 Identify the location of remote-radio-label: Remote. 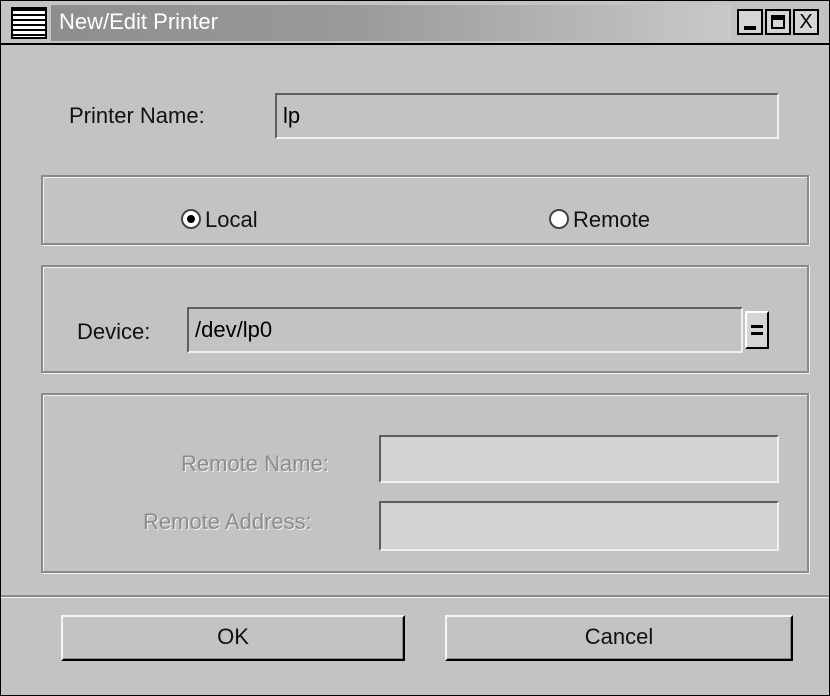
(611, 220).